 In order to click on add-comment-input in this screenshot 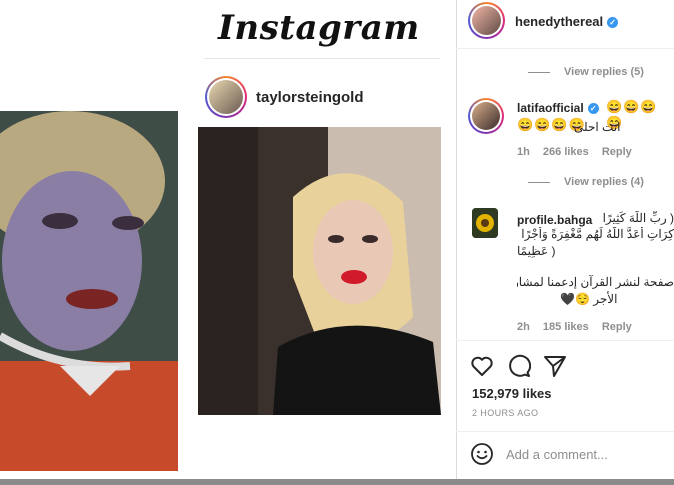, I will do `click(586, 454)`.